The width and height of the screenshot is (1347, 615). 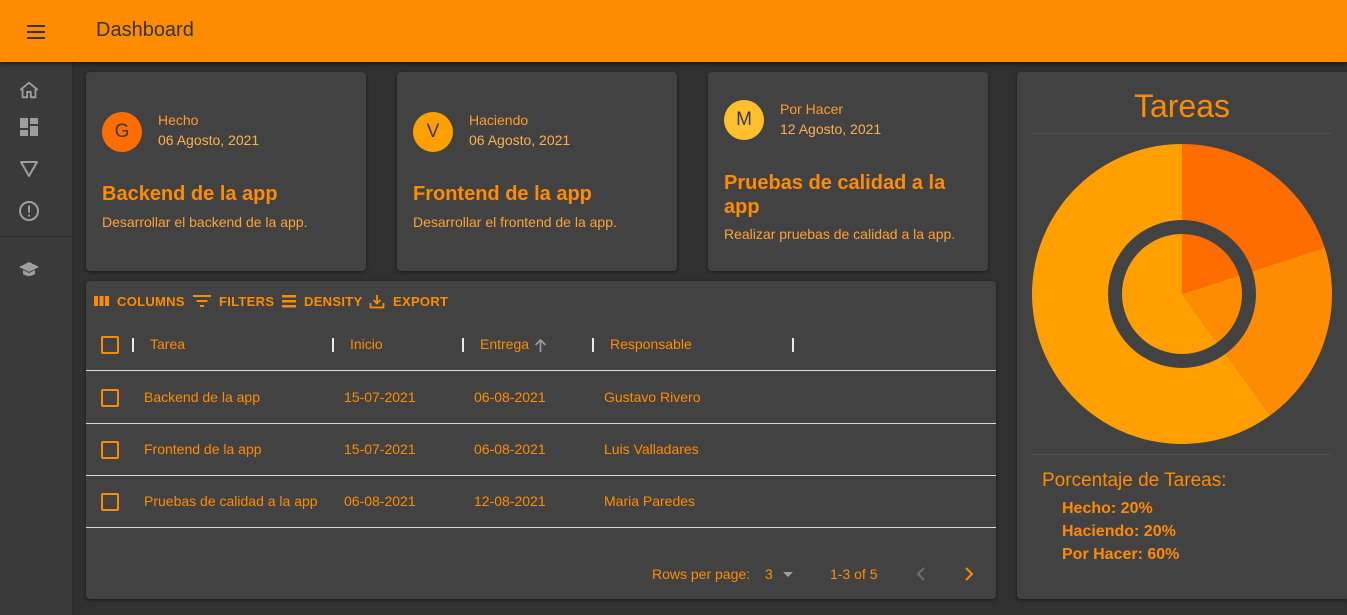 What do you see at coordinates (151, 301) in the screenshot?
I see `columns-label: COLUMNS` at bounding box center [151, 301].